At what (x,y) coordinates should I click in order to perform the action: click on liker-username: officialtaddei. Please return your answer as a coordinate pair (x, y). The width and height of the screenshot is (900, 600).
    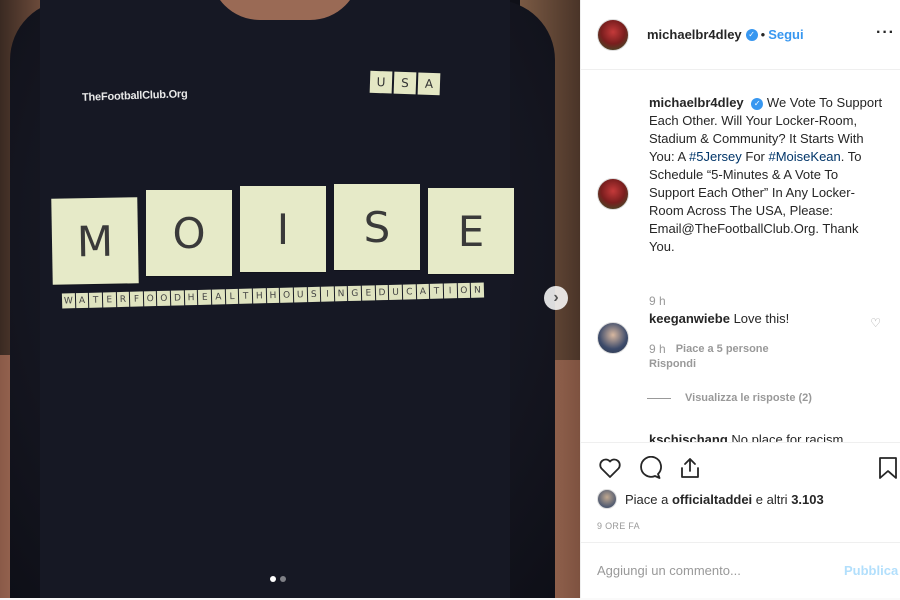
    Looking at the image, I should click on (712, 499).